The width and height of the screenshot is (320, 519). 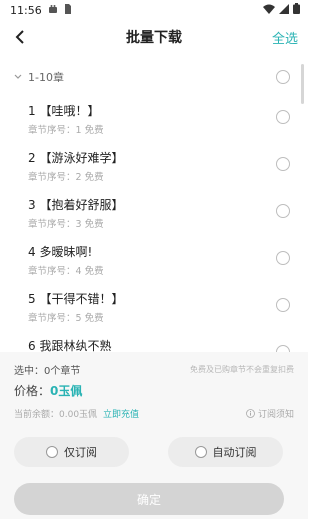 I want to click on subscribe-only-radio, so click(x=52, y=452).